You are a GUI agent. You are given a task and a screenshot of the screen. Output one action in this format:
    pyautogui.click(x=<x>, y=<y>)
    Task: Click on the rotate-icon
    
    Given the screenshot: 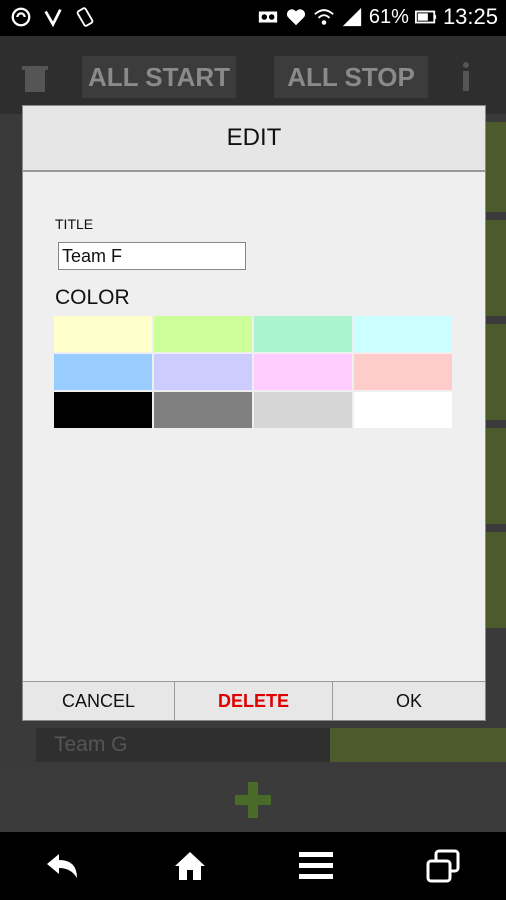 What is the action you would take?
    pyautogui.click(x=85, y=17)
    